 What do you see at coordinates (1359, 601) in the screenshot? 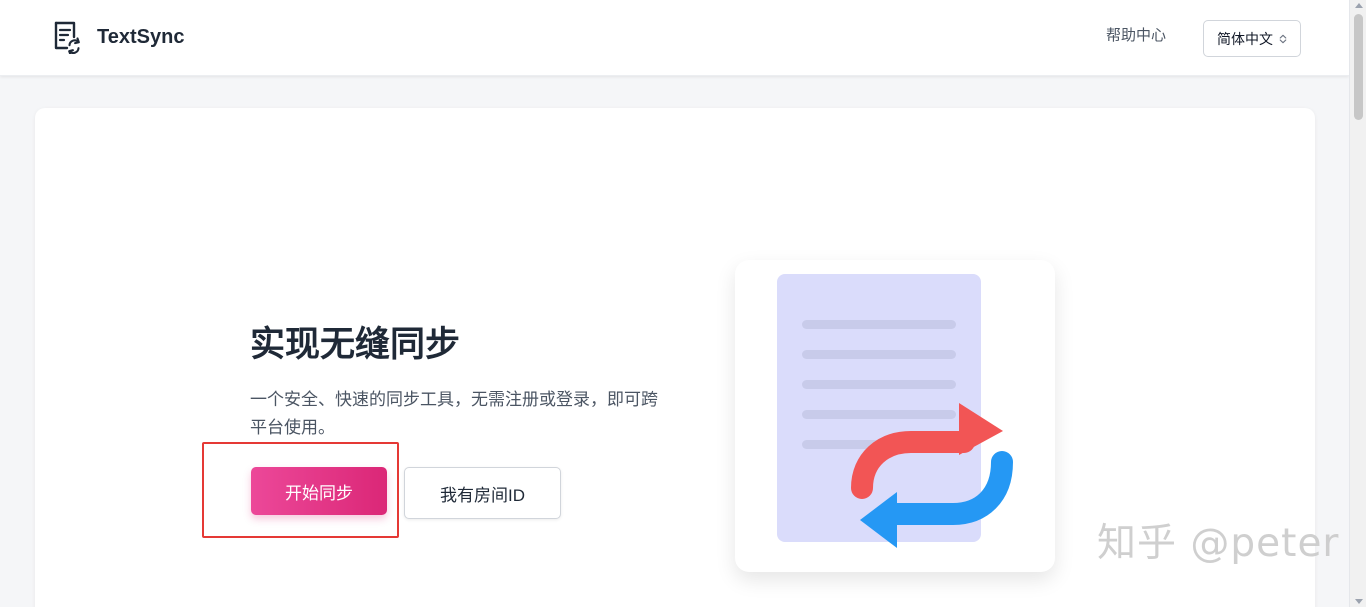
I see `scroll-down-icon` at bounding box center [1359, 601].